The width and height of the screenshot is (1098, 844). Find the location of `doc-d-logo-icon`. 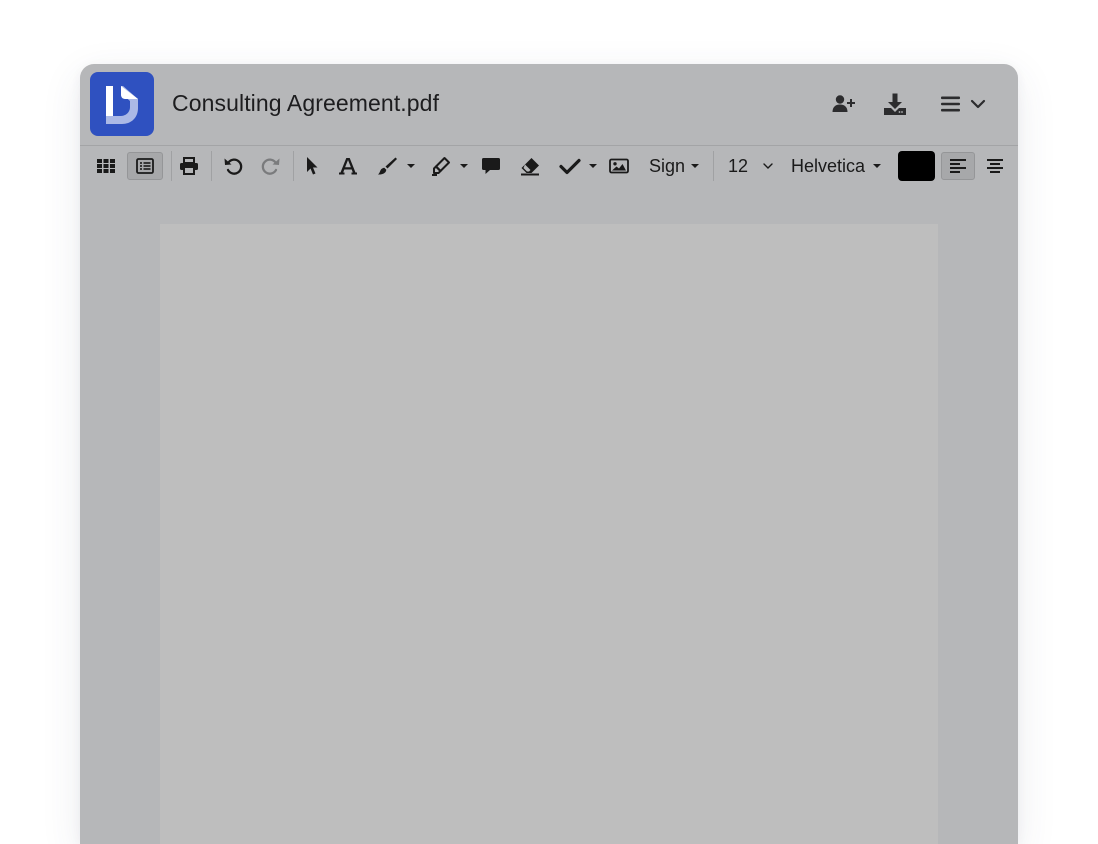

doc-d-logo-icon is located at coordinates (122, 105).